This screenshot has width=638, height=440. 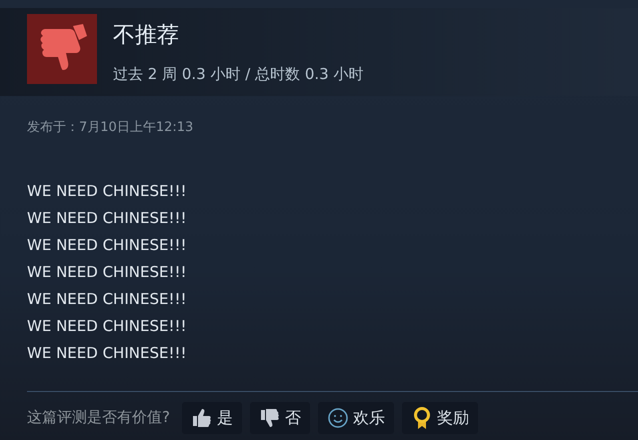 What do you see at coordinates (337, 417) in the screenshot?
I see `smile-icon` at bounding box center [337, 417].